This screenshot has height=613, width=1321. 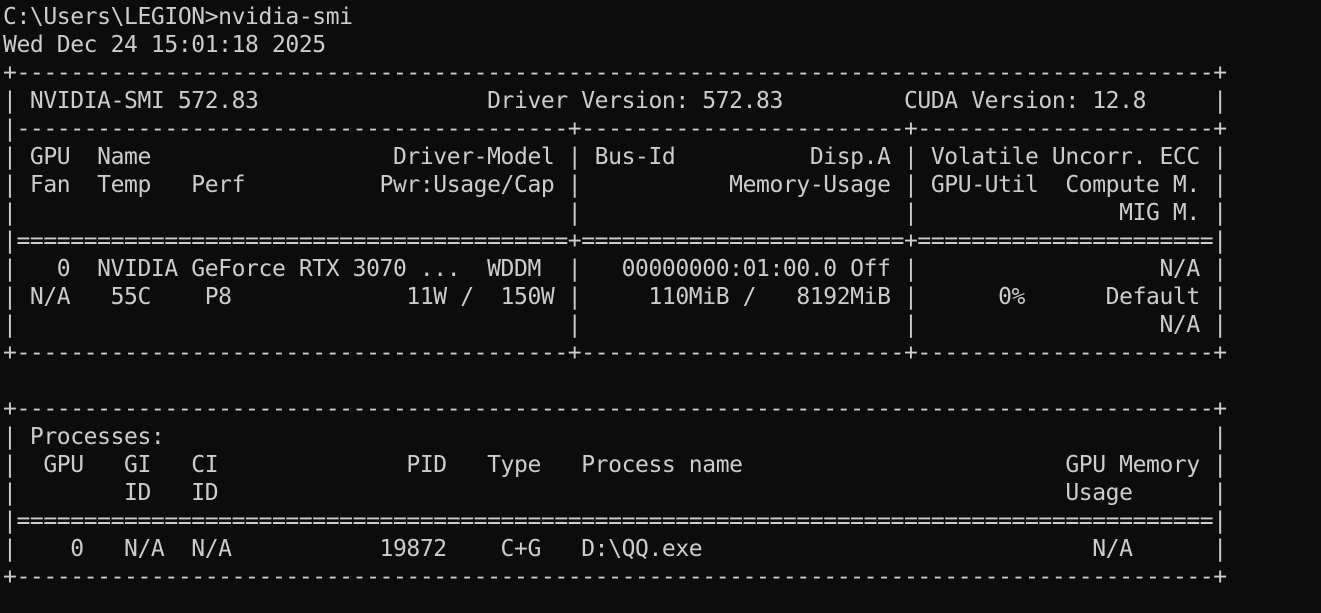 What do you see at coordinates (615, 493) in the screenshot?
I see `processes-header-2: | ID ID Usage |` at bounding box center [615, 493].